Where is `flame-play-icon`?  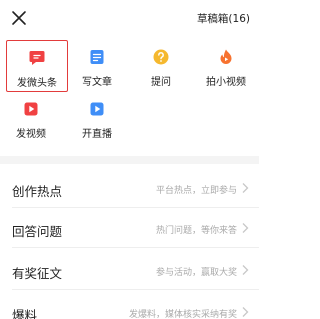
flame-play-icon is located at coordinates (226, 56).